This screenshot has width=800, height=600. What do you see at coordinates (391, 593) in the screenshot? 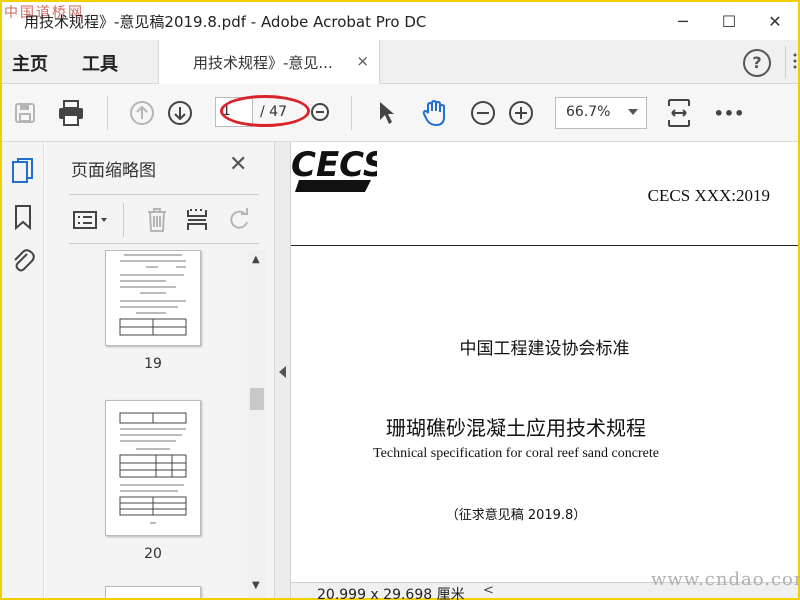
I see `page-size: 20.999 x 29.698 厘米` at bounding box center [391, 593].